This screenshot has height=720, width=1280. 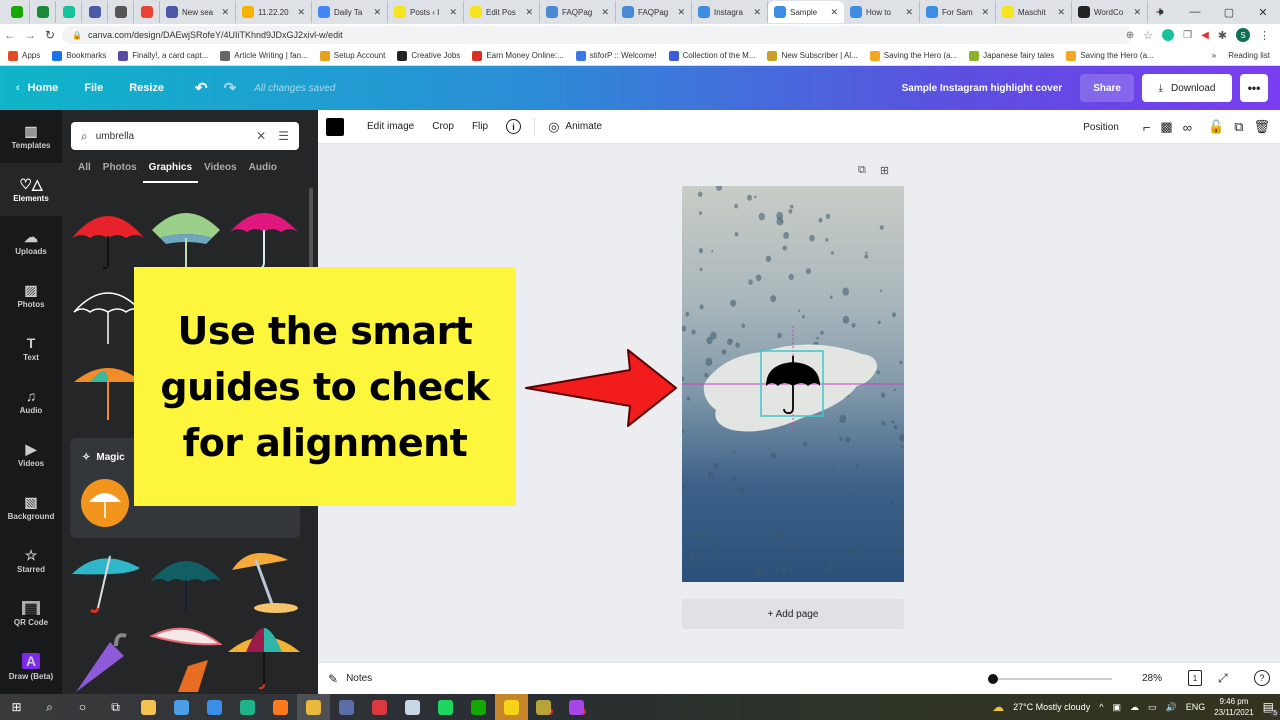 I want to click on browser-tab: 11.22.20 ✕, so click(x=274, y=12).